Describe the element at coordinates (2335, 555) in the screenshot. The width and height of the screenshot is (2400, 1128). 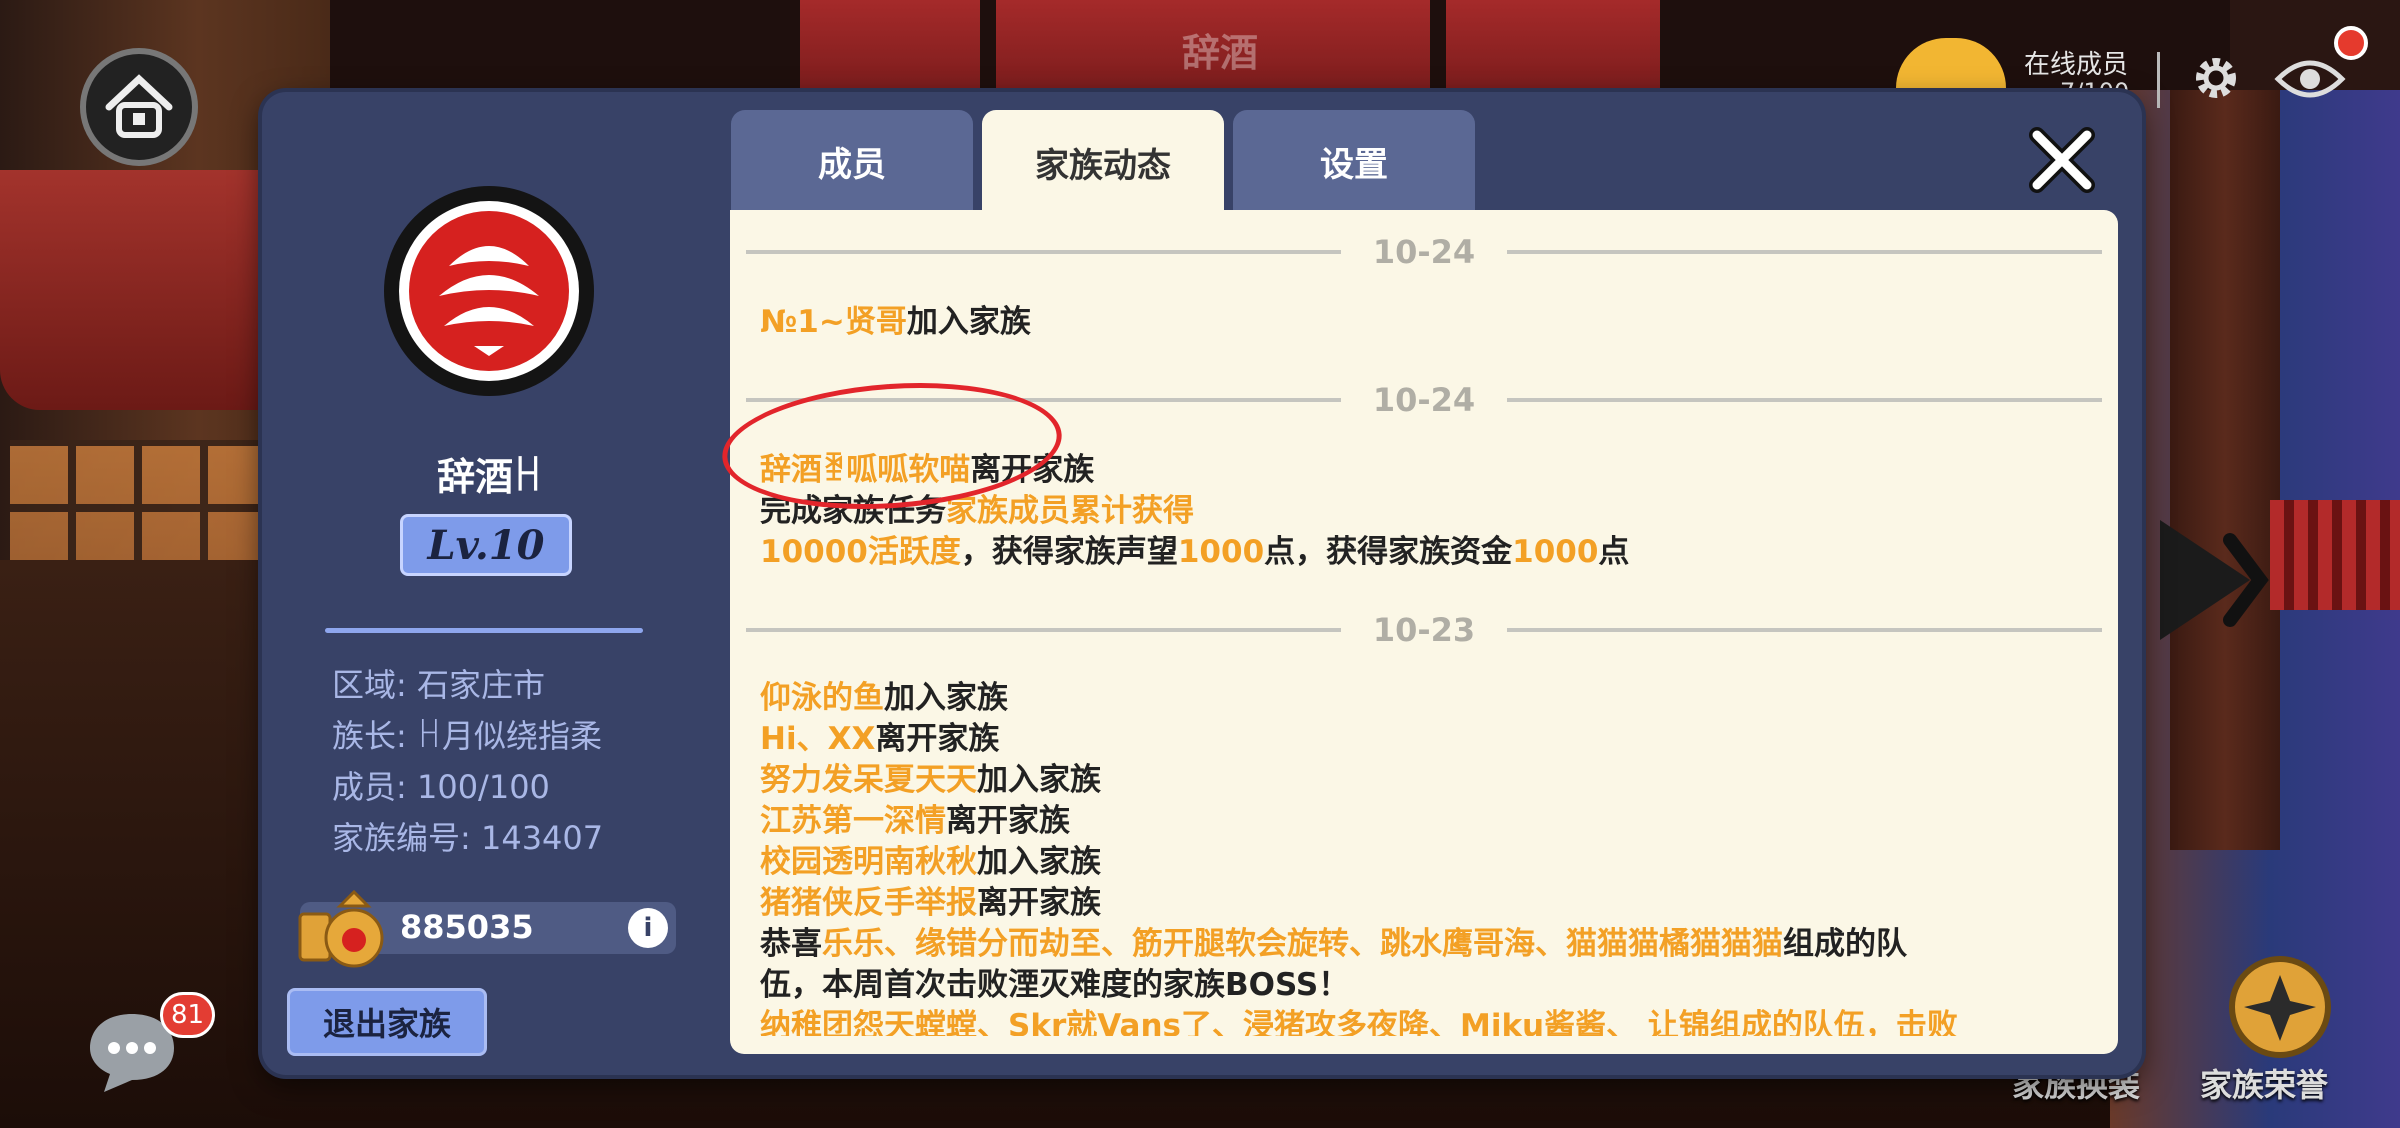
I see `scene-railing` at that location.